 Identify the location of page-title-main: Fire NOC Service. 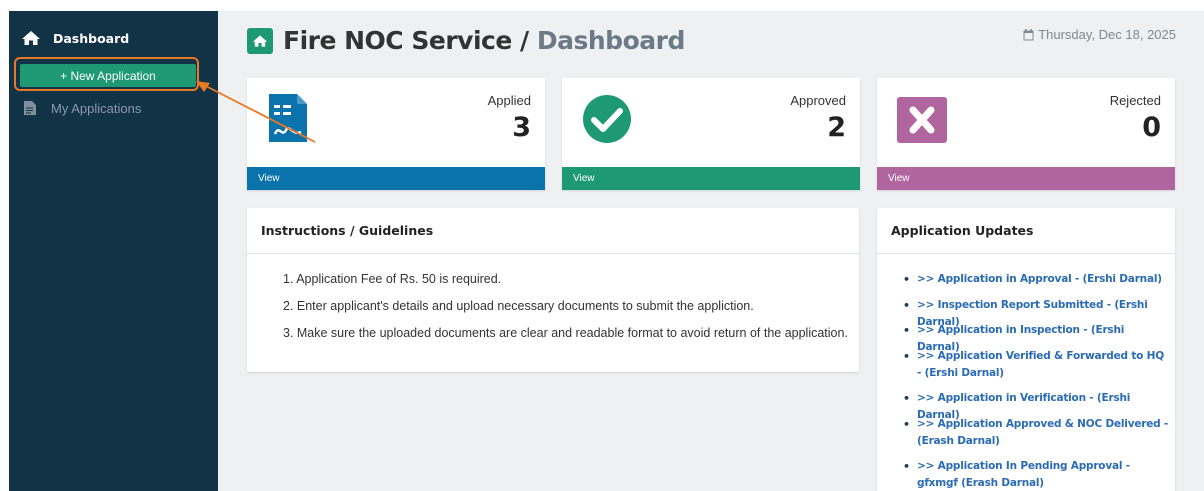
(397, 40).